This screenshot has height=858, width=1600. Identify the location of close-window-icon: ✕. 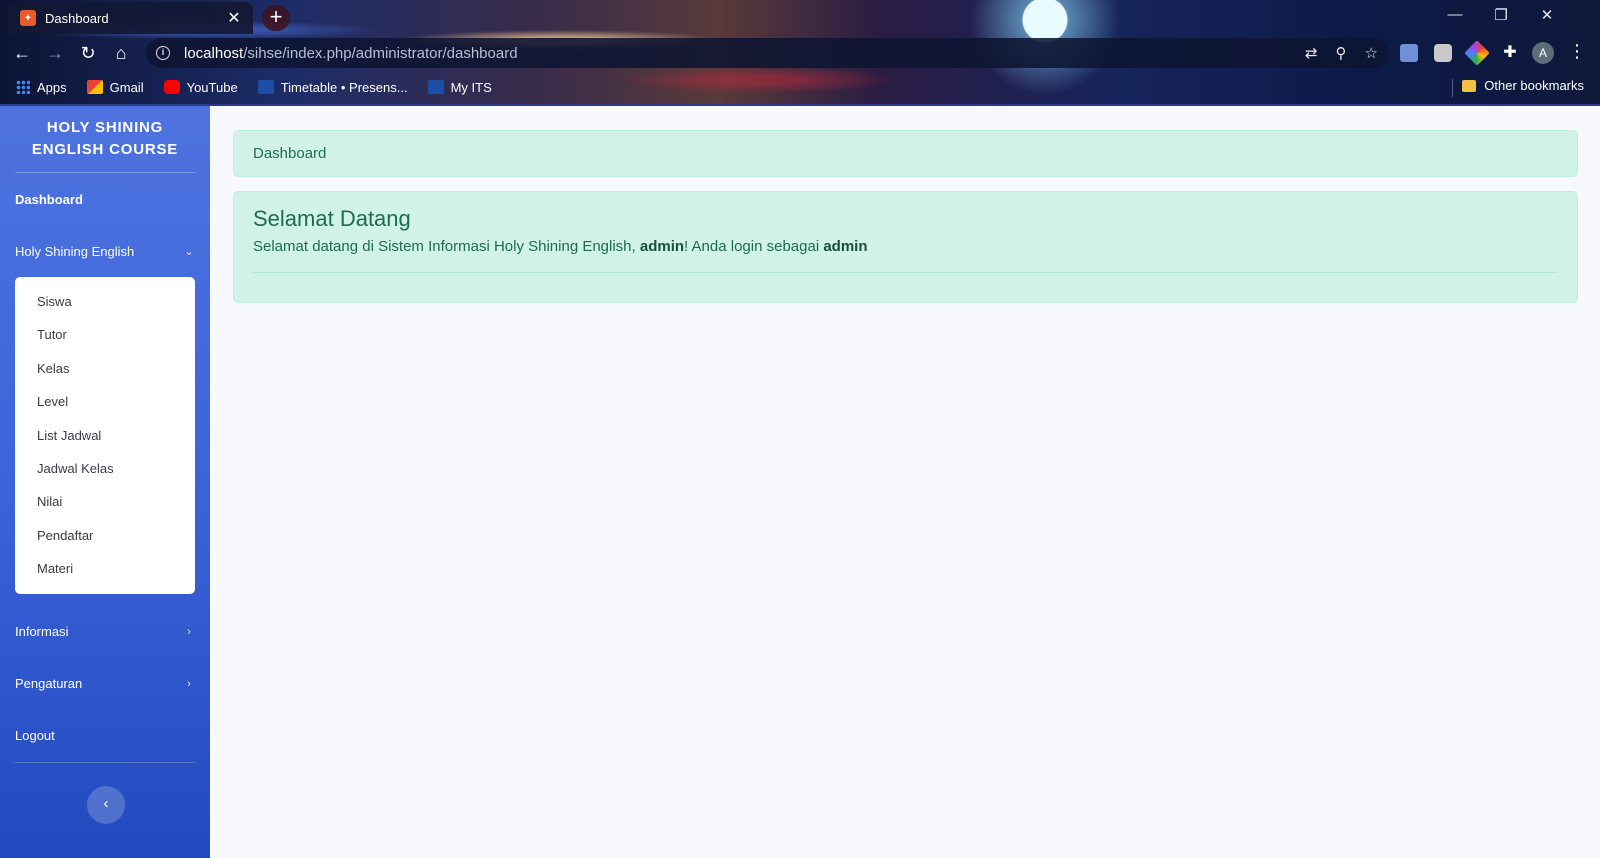
(1547, 15).